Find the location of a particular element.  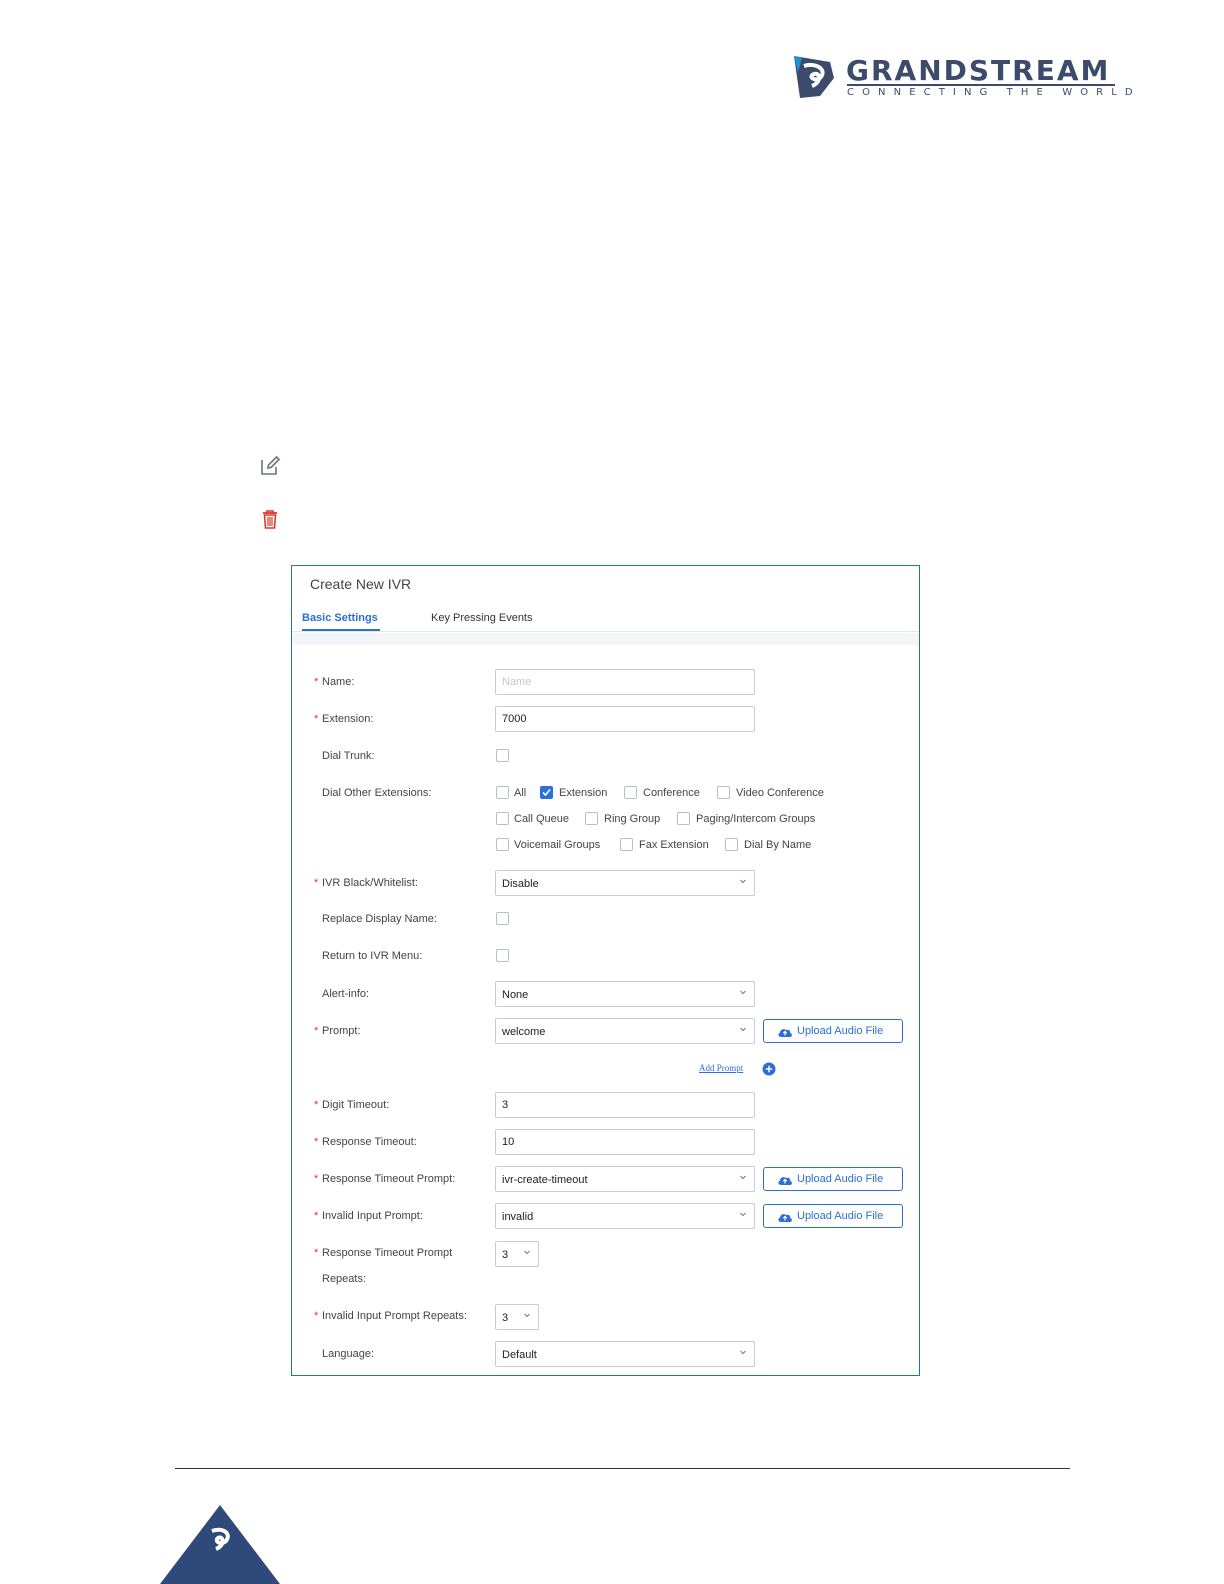

language-label: Language: is located at coordinates (348, 1354).